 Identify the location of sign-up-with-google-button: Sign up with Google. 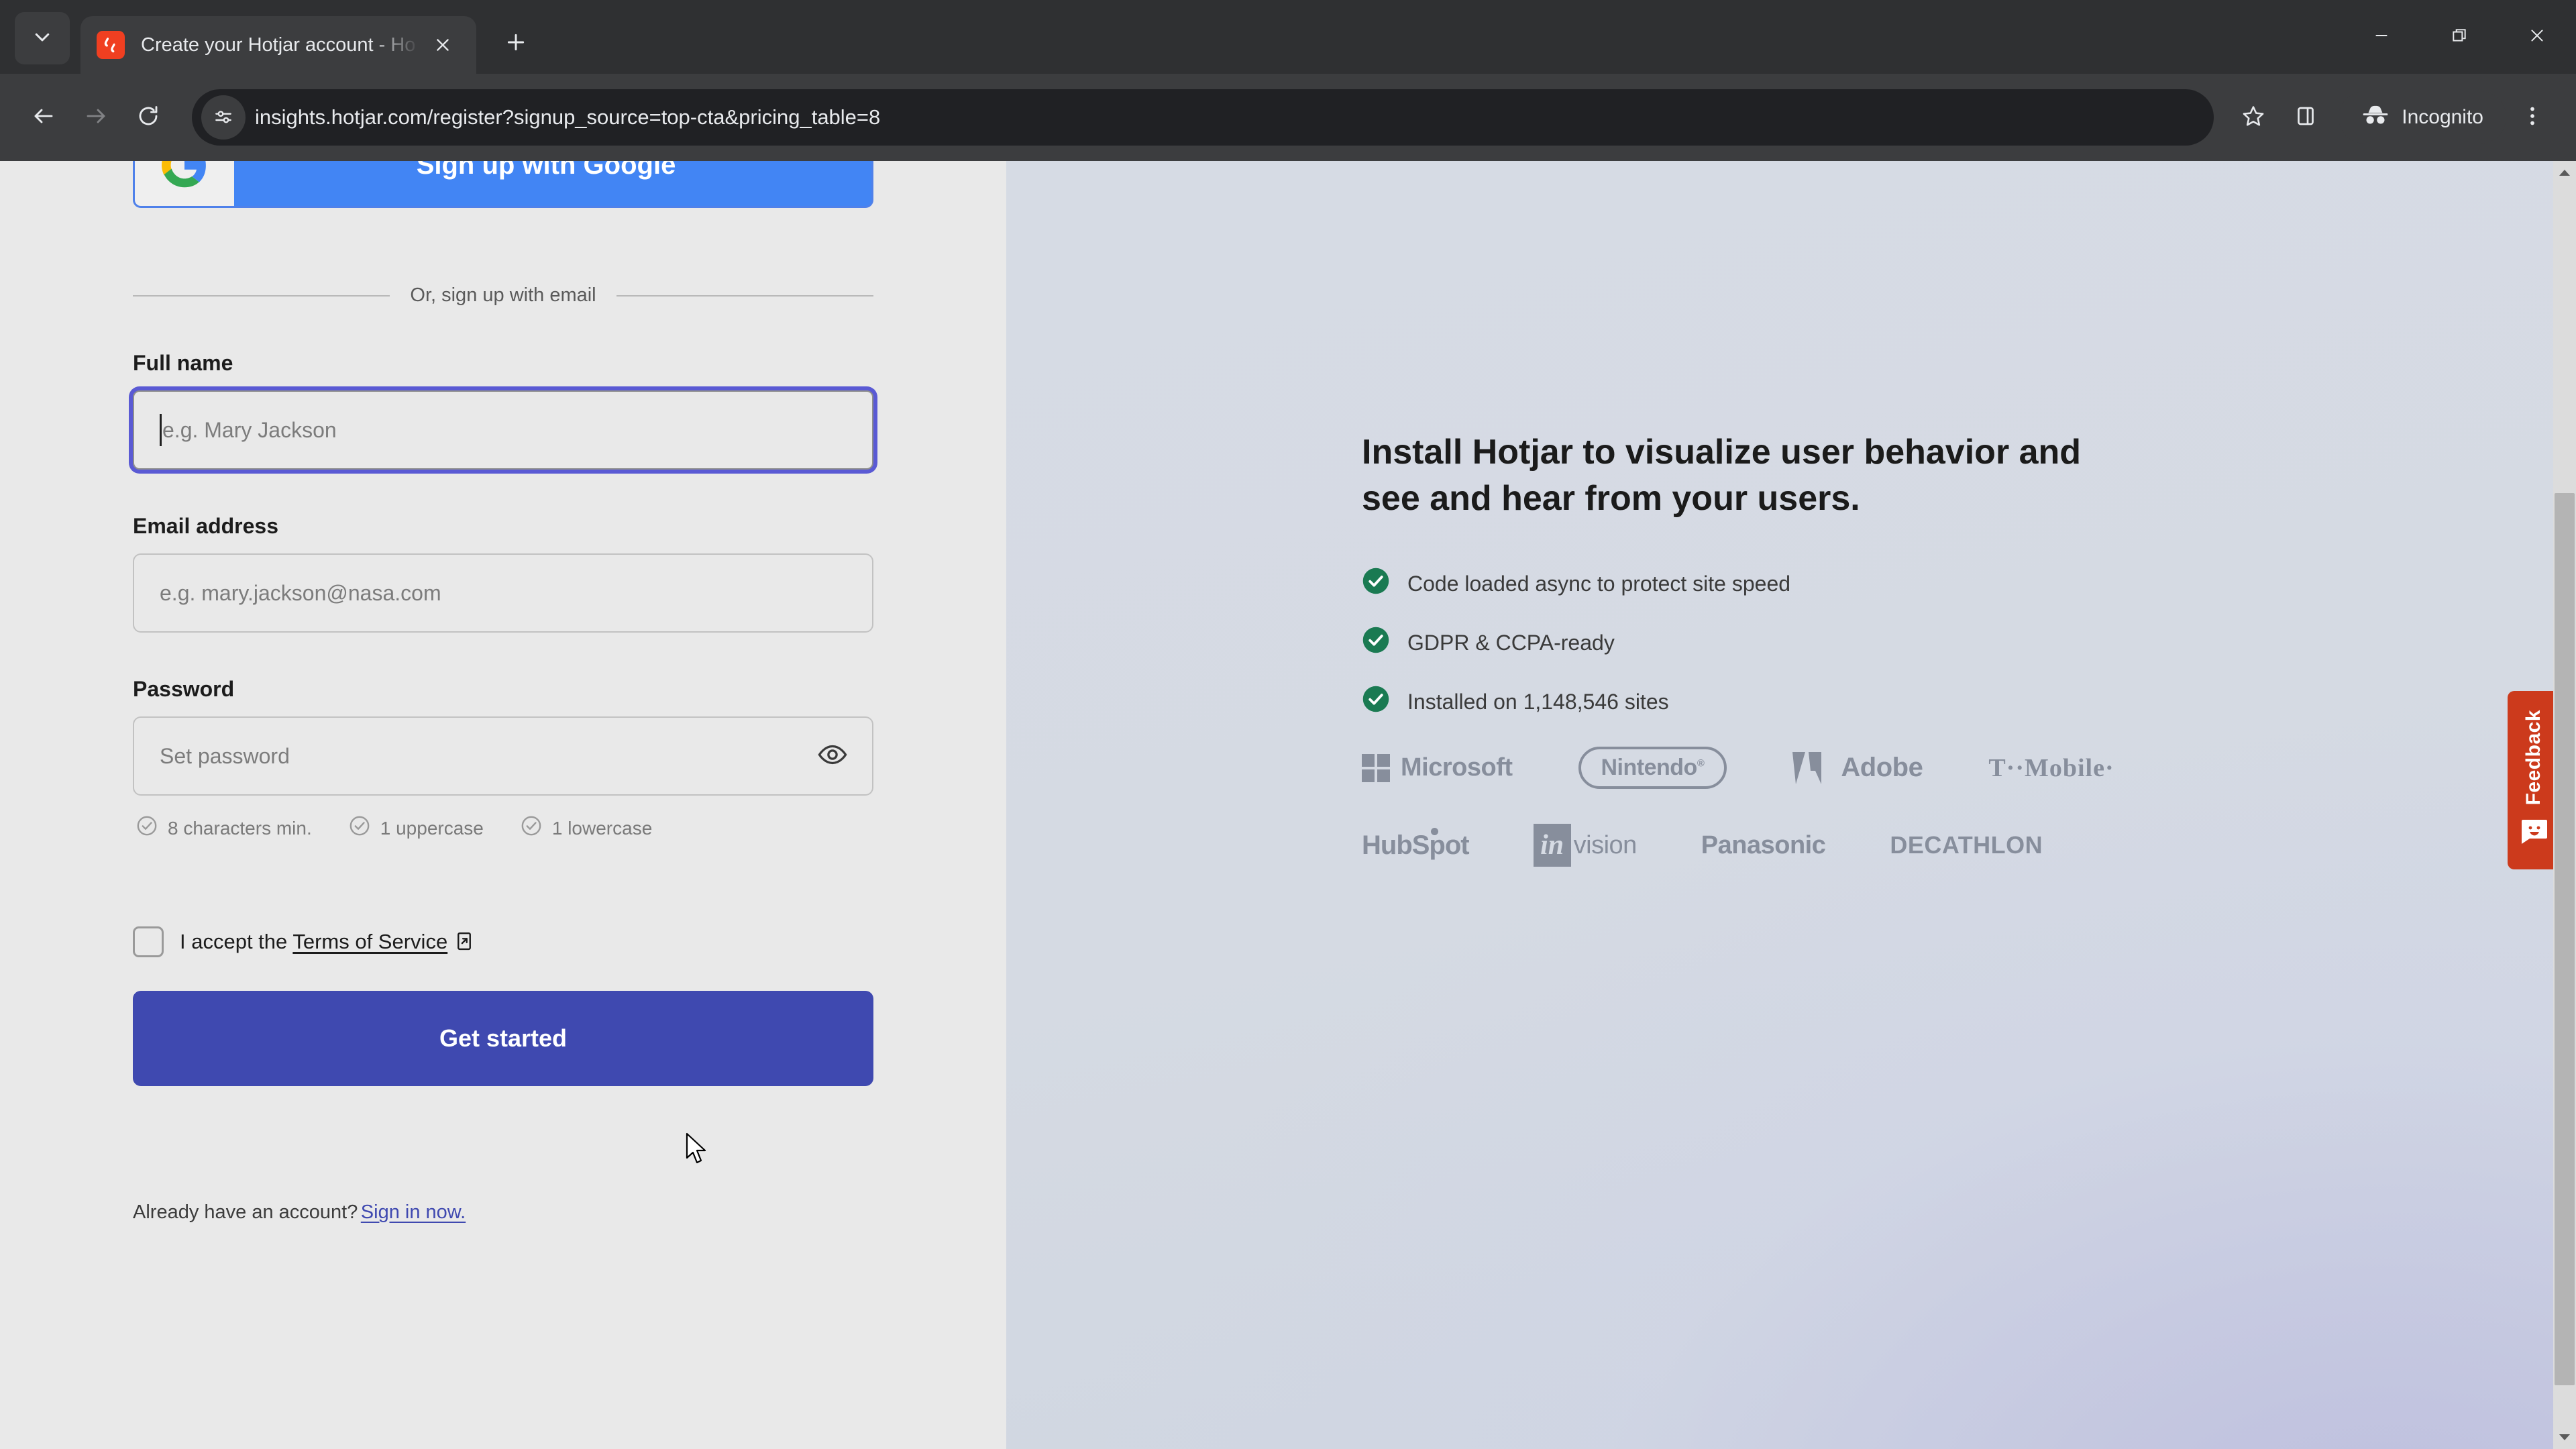
(503, 184).